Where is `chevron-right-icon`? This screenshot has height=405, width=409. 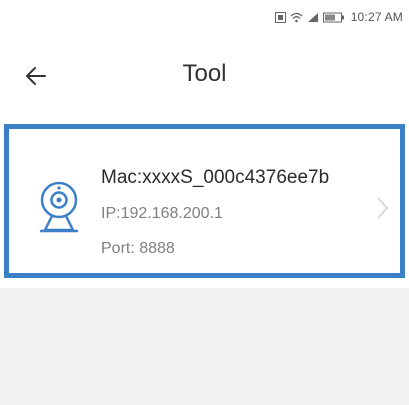
chevron-right-icon is located at coordinates (383, 208).